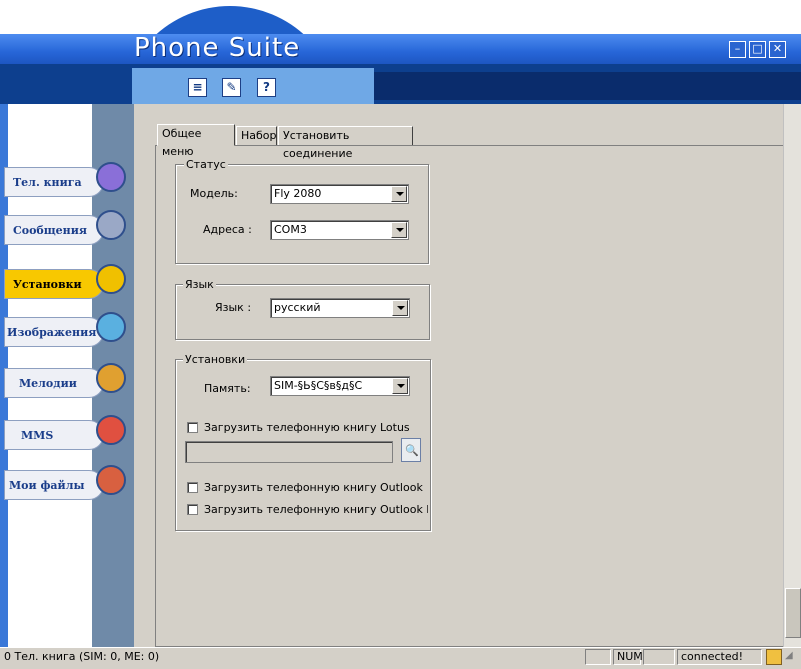  I want to click on sidebar-item-label: Изображения, so click(52, 332).